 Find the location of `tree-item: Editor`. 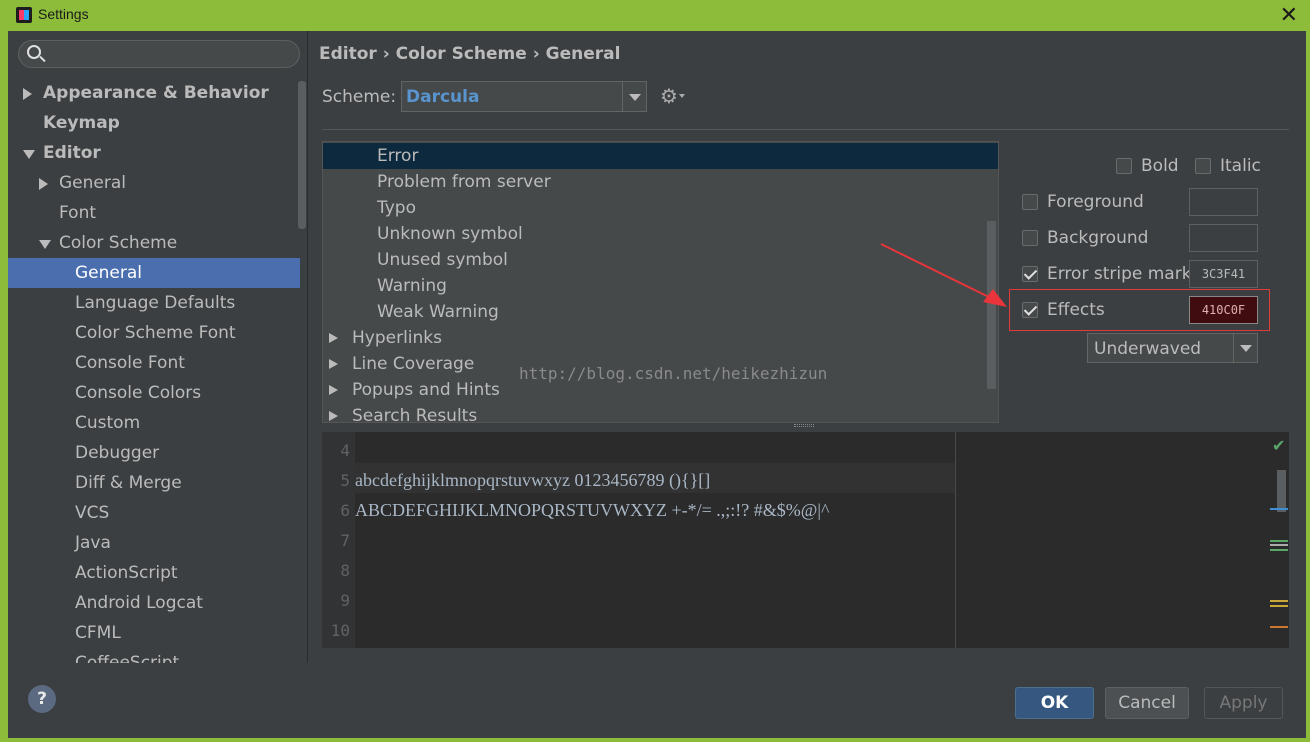

tree-item: Editor is located at coordinates (154, 153).